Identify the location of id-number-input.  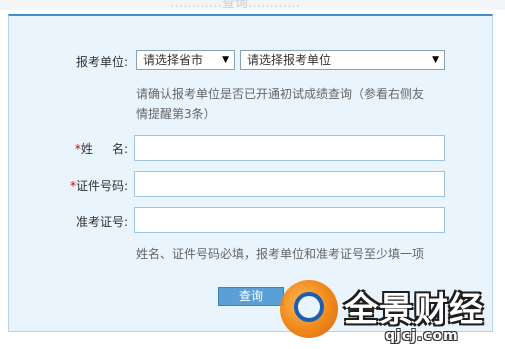
(289, 184).